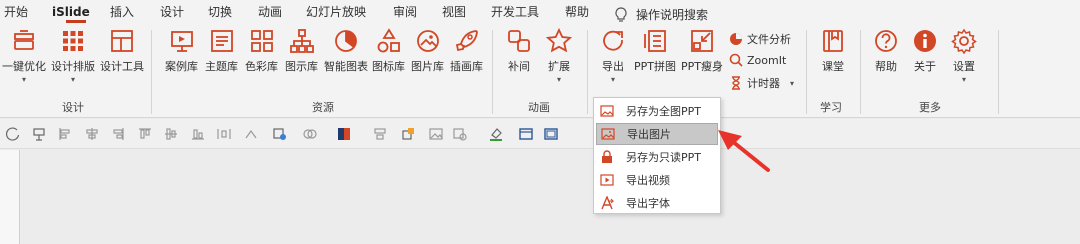 The width and height of the screenshot is (1080, 244). Describe the element at coordinates (198, 134) in the screenshot. I see `align-bottom-icon` at that location.